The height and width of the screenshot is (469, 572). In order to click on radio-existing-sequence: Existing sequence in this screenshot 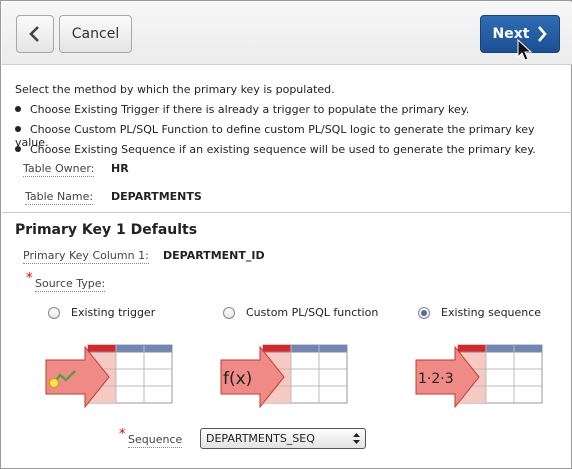, I will do `click(479, 312)`.